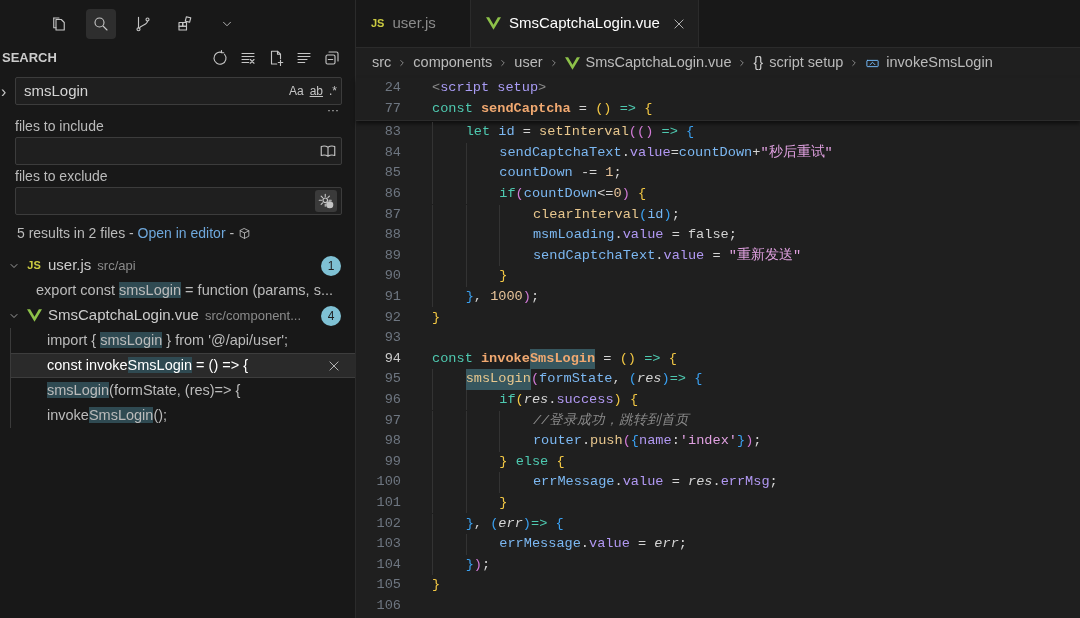 The width and height of the screenshot is (1080, 618). Describe the element at coordinates (542, 108) in the screenshot. I see `code-line: const sendCaptcha = () => {` at that location.